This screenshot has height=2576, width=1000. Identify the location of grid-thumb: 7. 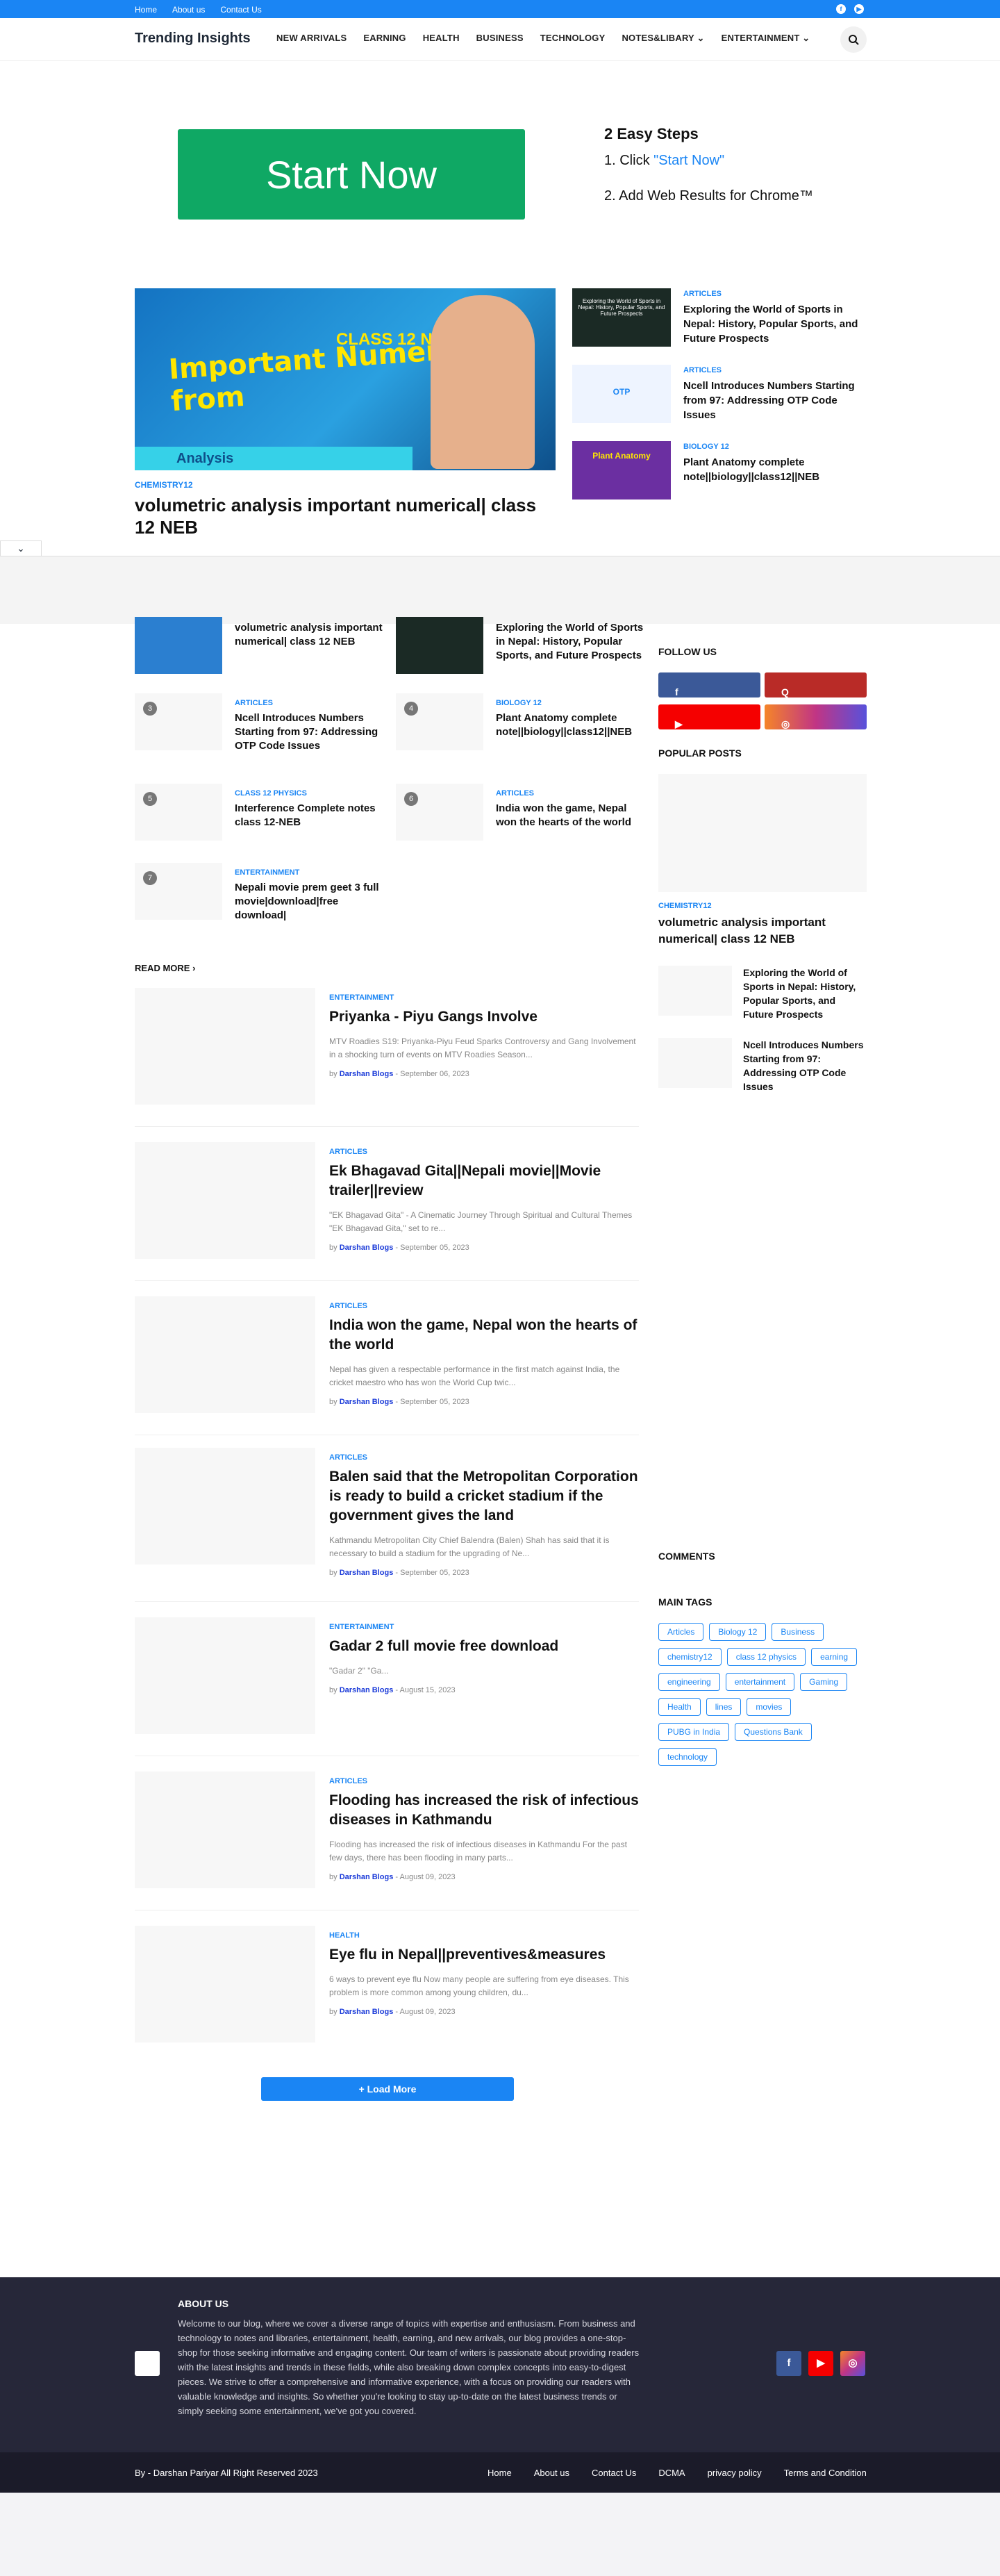
(178, 891).